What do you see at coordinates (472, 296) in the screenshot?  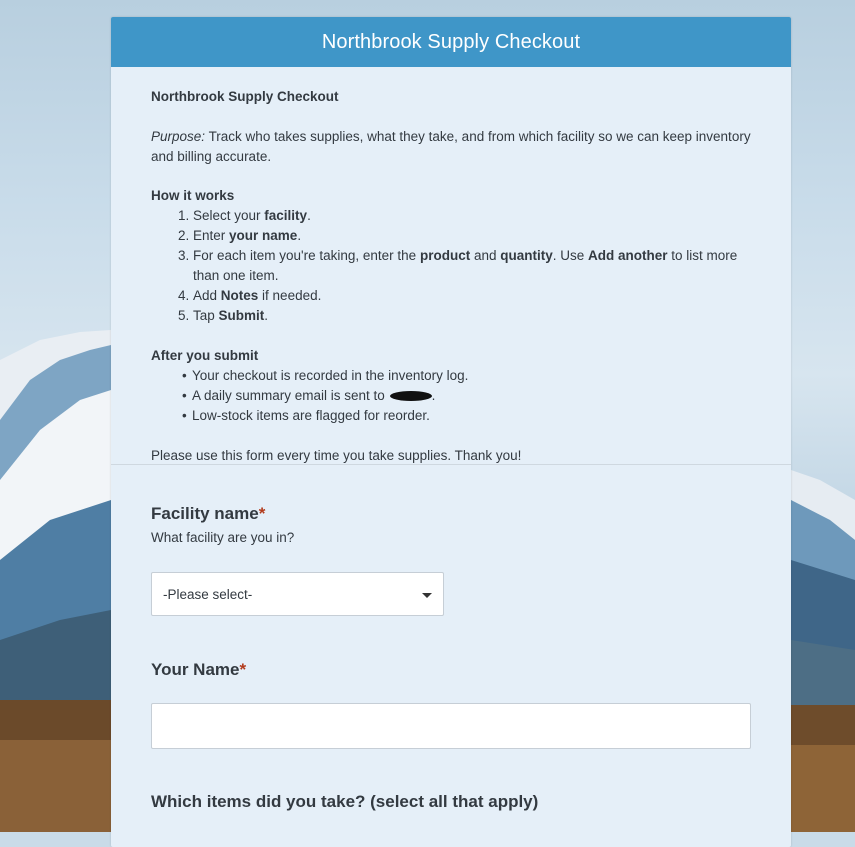 I see `step-item: Add Notes if needed.` at bounding box center [472, 296].